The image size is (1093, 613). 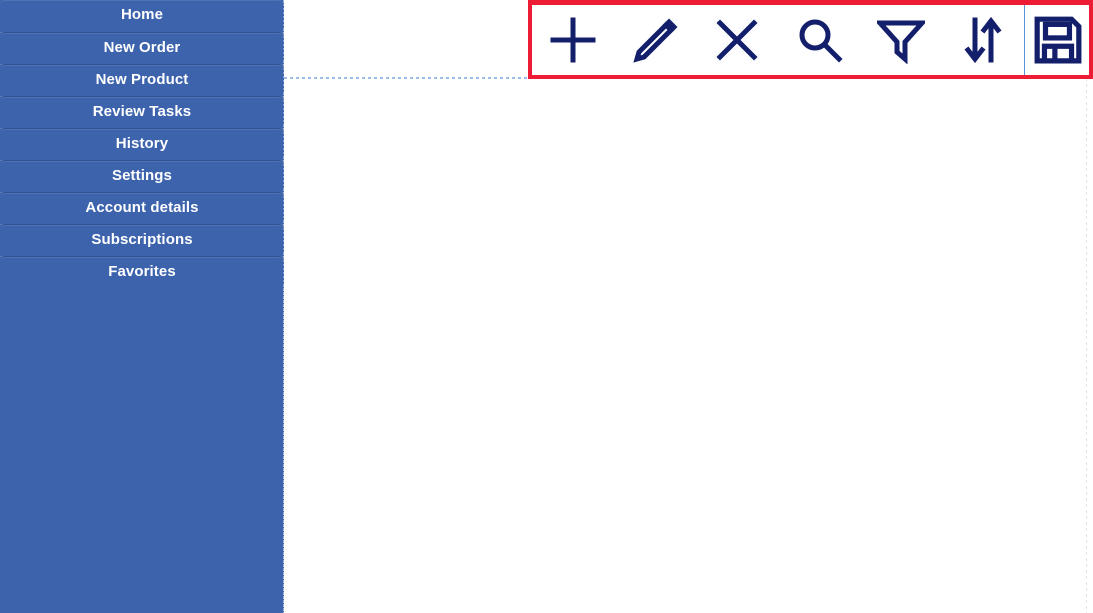 I want to click on plus-icon, so click(x=573, y=40).